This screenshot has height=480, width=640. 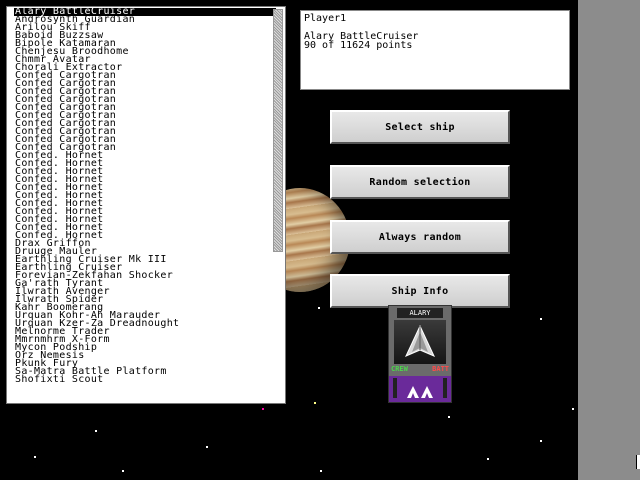 I want to click on ship-portrait, so click(x=420, y=342).